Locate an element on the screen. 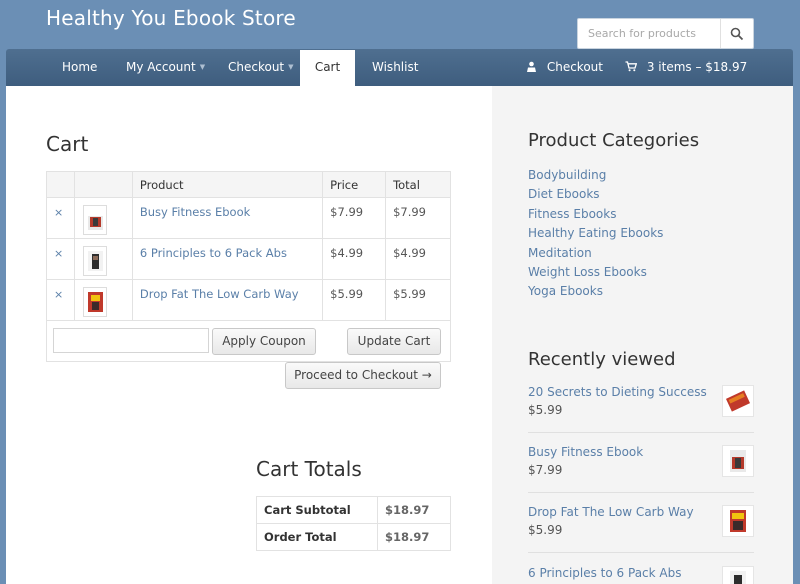 This screenshot has width=800, height=584. update-cart-button: Update Cart is located at coordinates (394, 341).